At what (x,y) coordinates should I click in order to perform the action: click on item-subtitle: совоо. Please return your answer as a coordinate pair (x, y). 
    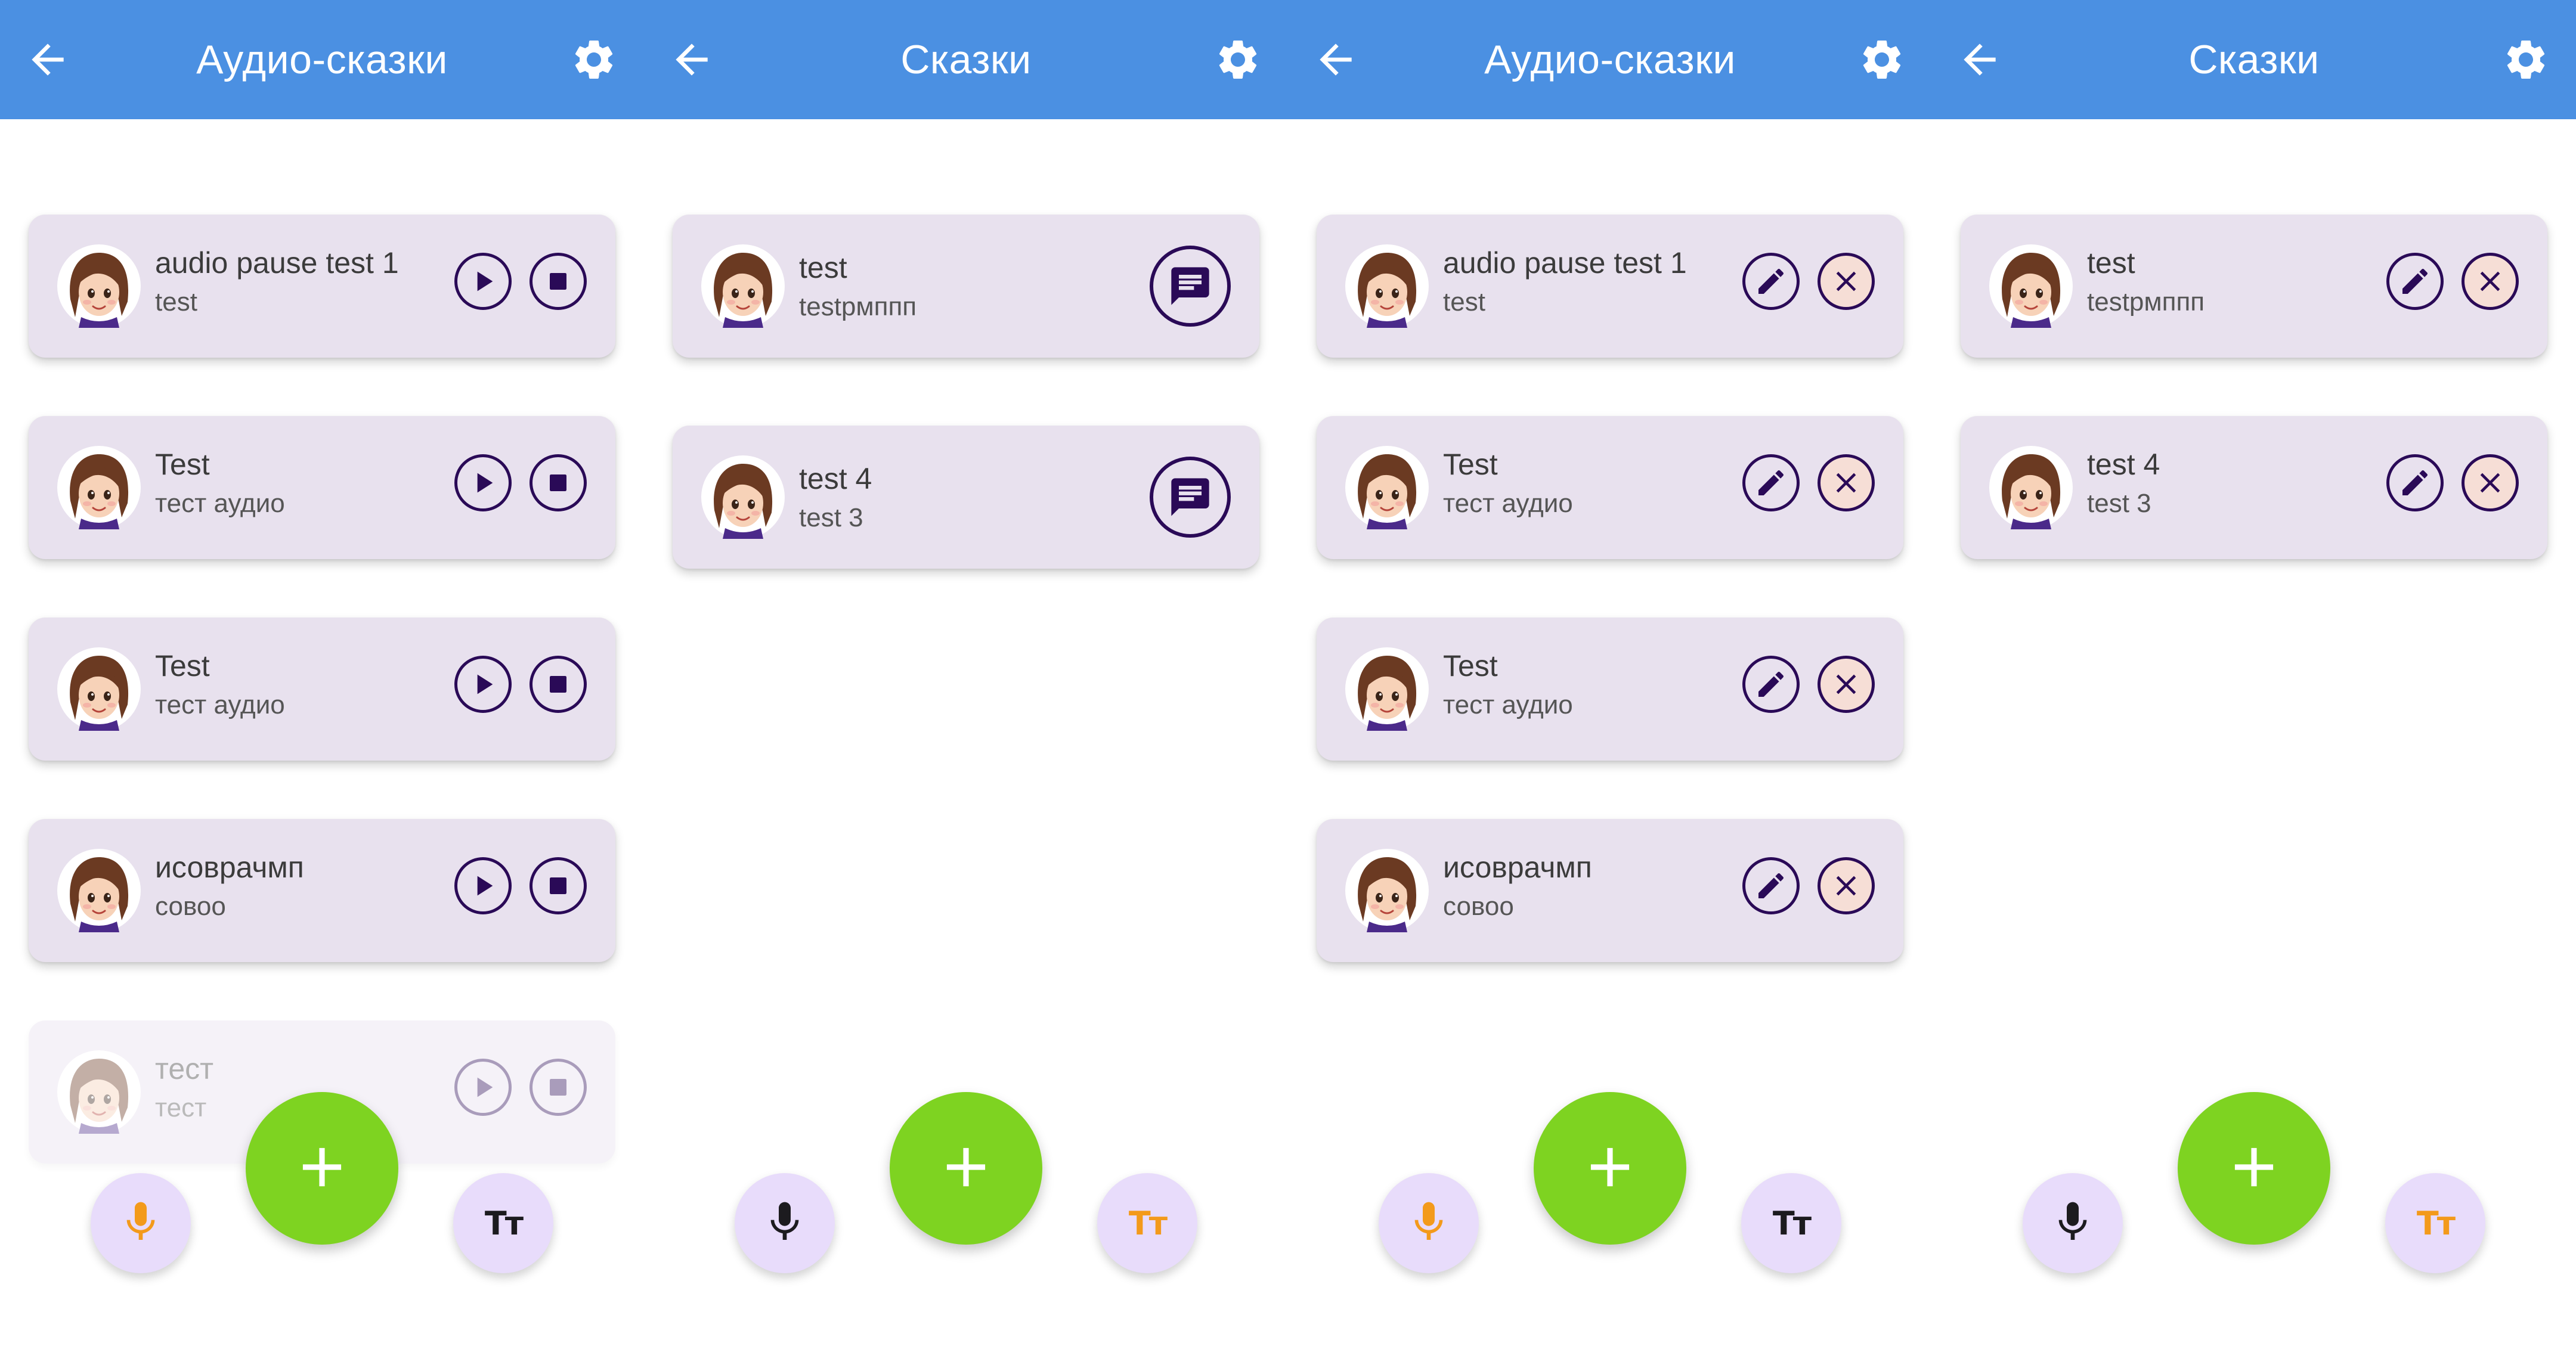
    Looking at the image, I should click on (1478, 906).